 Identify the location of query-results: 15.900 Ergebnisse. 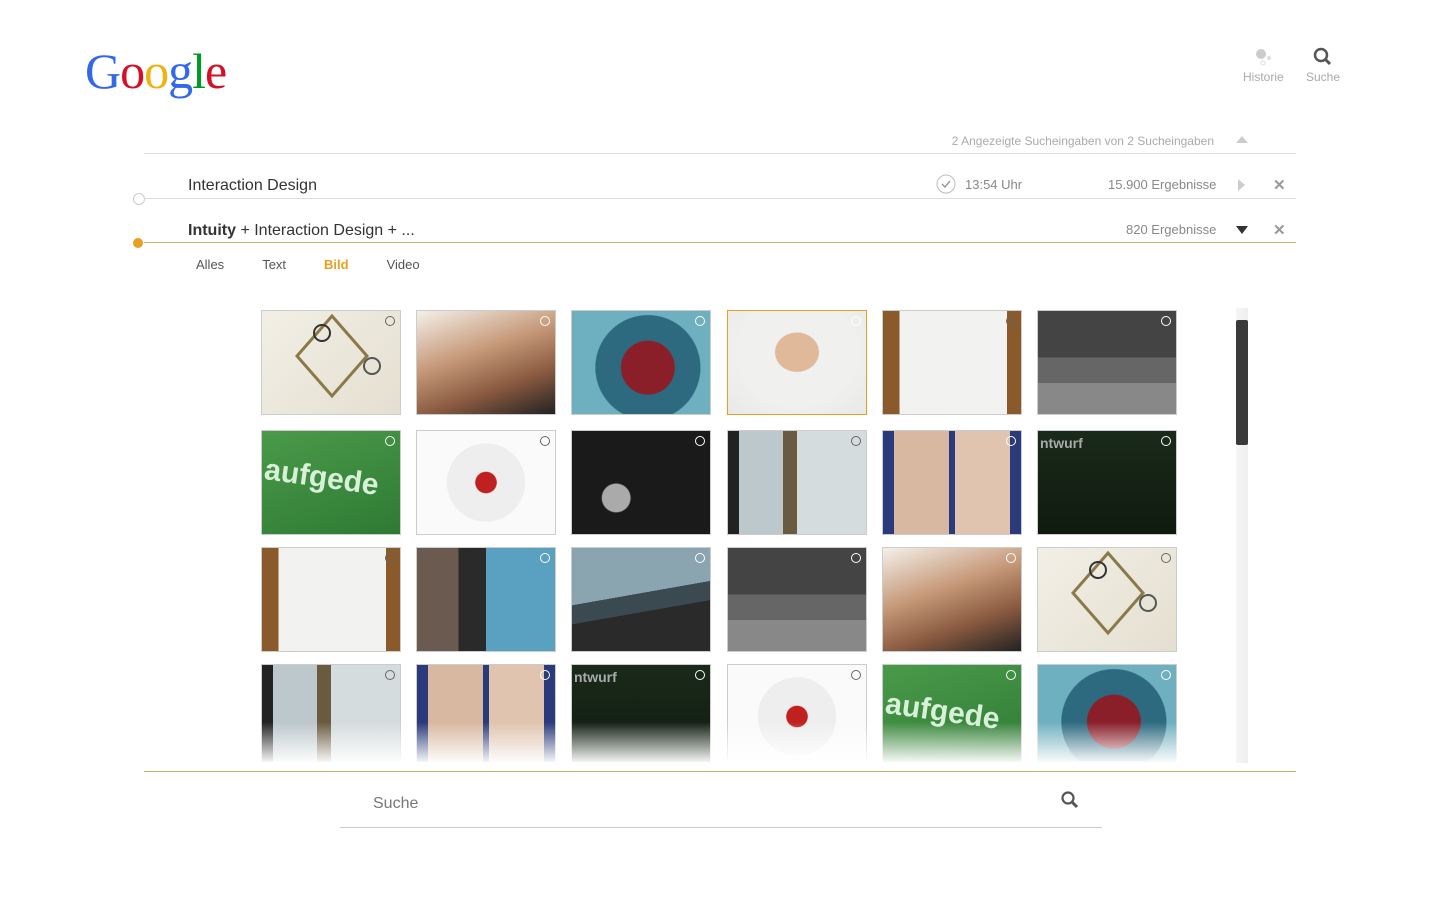
(1162, 184).